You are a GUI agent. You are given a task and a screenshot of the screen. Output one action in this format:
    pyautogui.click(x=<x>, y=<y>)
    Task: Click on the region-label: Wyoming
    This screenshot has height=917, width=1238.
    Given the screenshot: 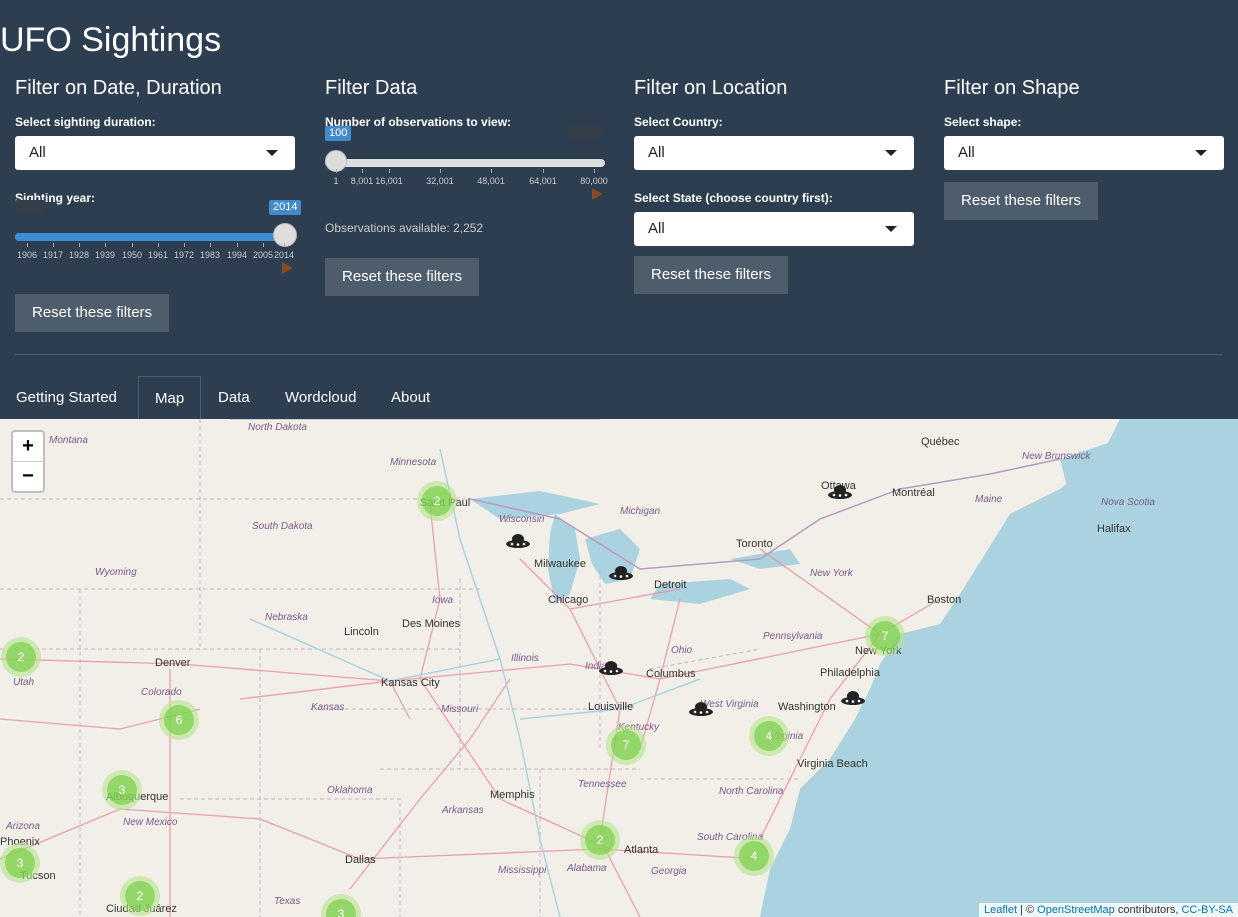 What is the action you would take?
    pyautogui.click(x=116, y=572)
    